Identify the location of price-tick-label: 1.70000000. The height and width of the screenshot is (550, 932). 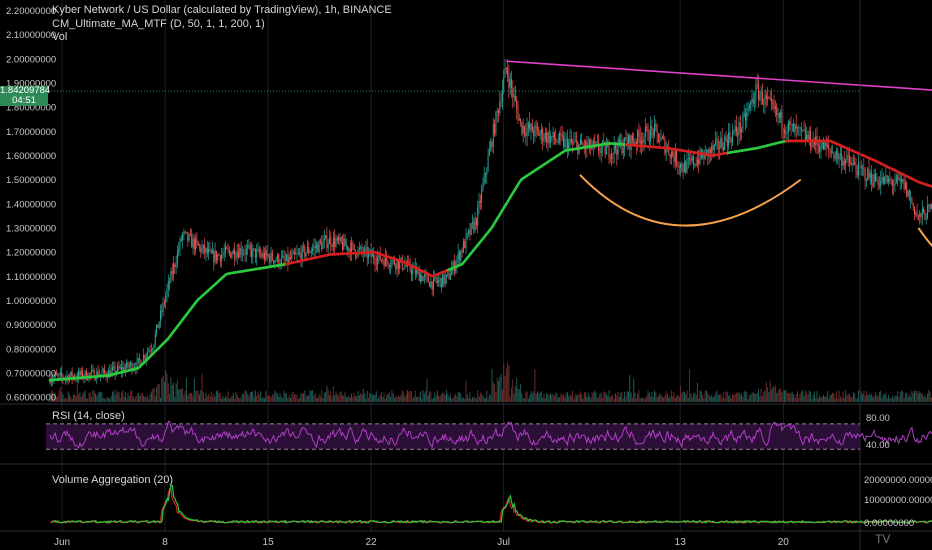
(31, 132).